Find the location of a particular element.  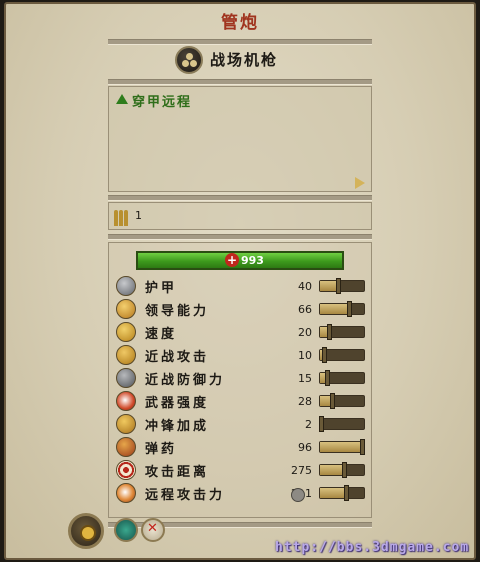

stat-label: 冲锋加成 is located at coordinates (177, 426).